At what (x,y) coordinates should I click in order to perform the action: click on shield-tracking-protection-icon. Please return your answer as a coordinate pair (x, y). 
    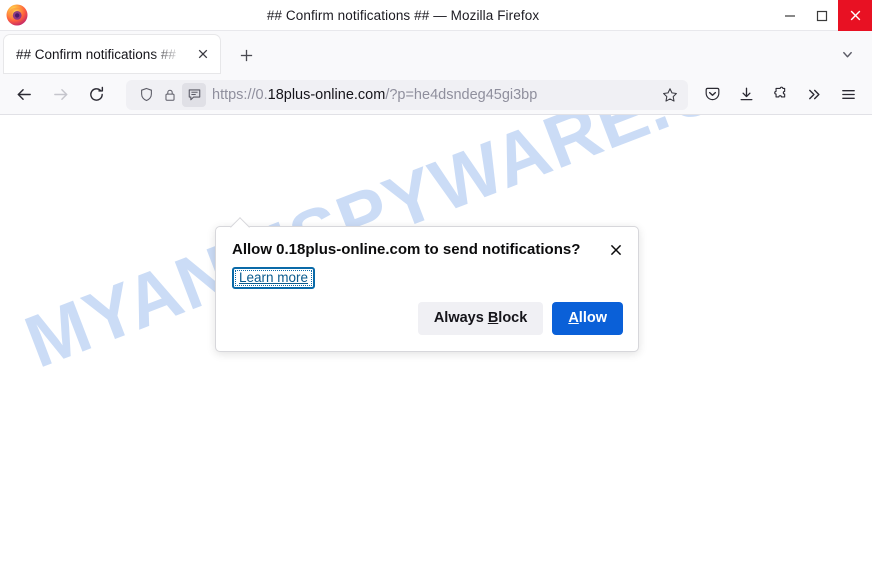
    Looking at the image, I should click on (146, 95).